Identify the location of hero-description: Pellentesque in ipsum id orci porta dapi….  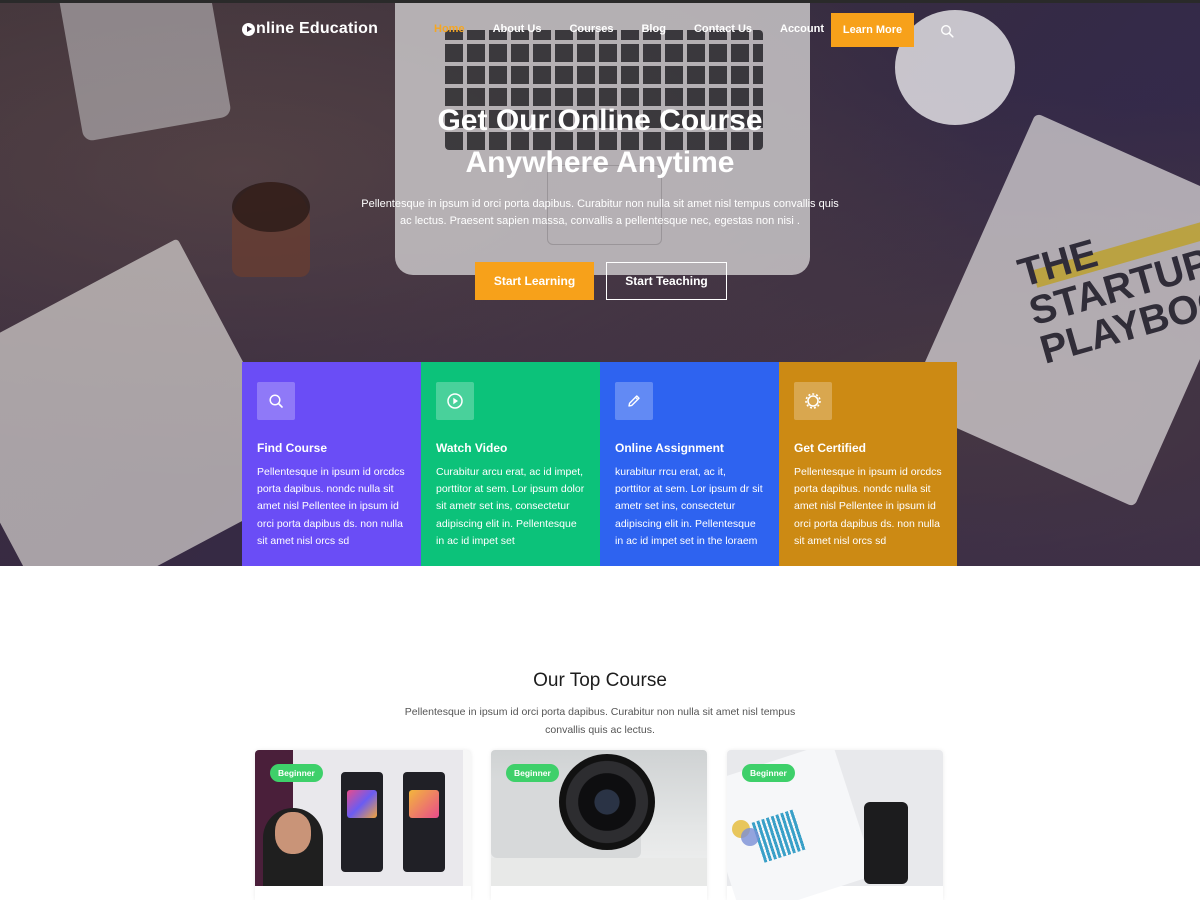
(600, 212).